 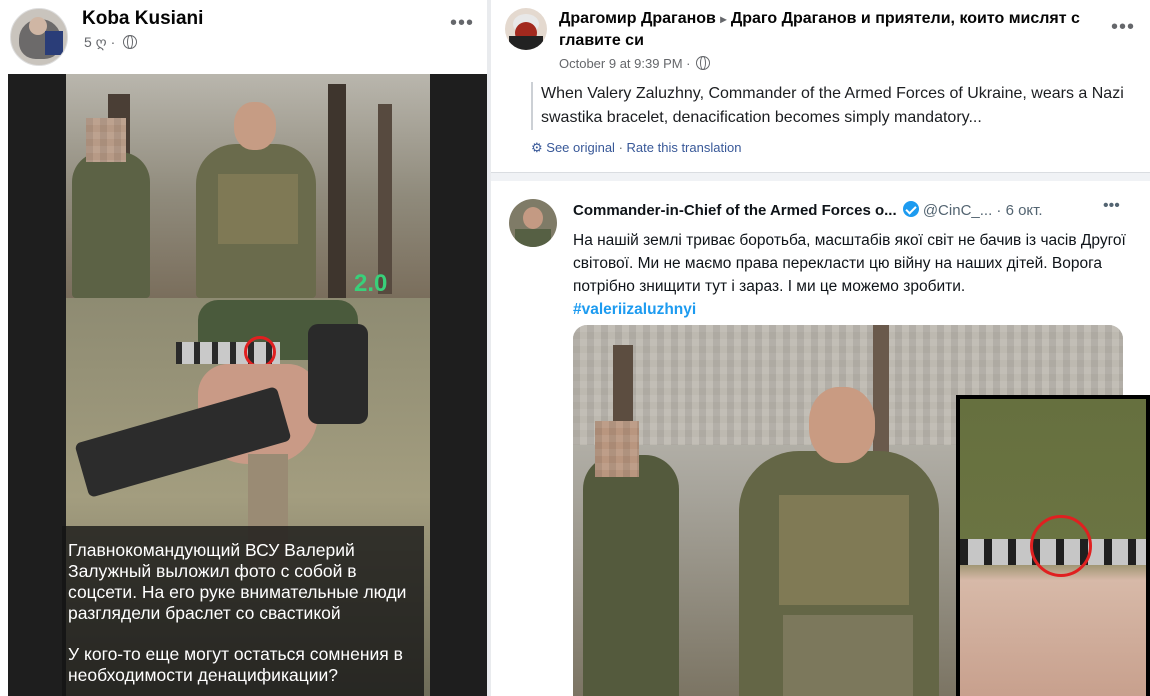 I want to click on tweet-more-icon: •••, so click(x=1111, y=206).